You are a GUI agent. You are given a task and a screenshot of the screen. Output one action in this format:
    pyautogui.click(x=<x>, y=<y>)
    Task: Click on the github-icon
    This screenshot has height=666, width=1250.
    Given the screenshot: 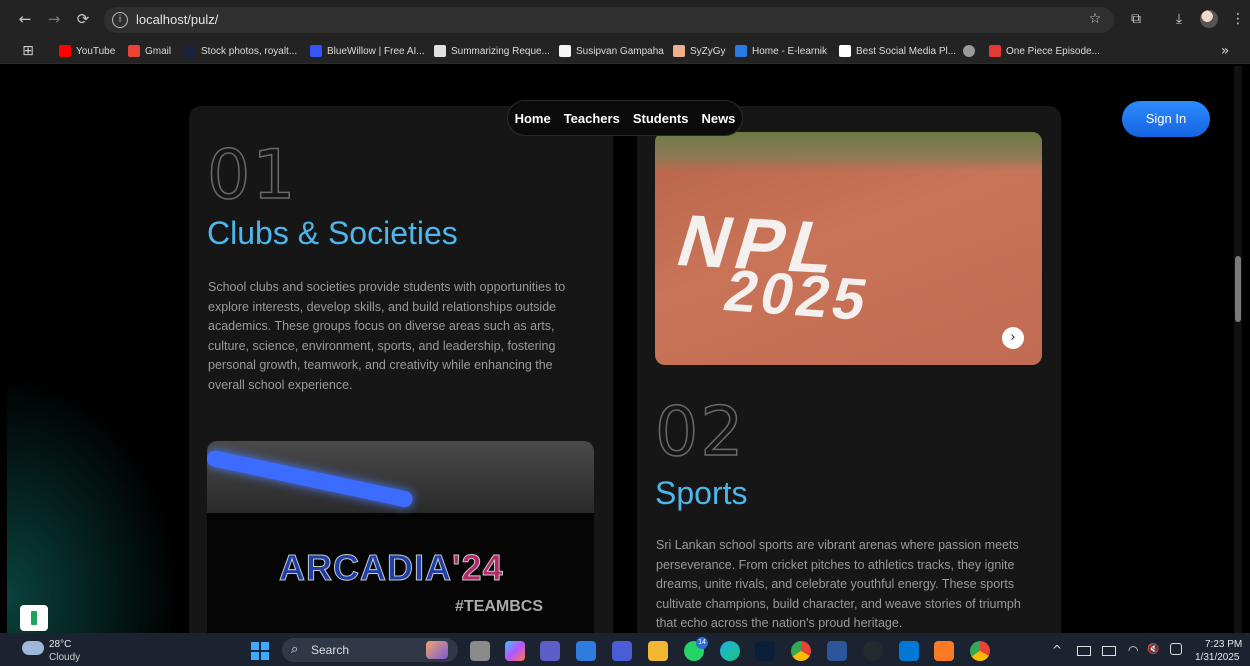 What is the action you would take?
    pyautogui.click(x=873, y=651)
    